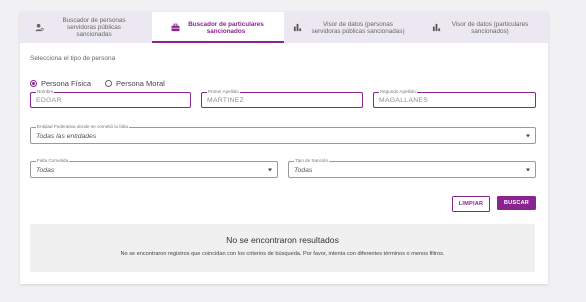 The width and height of the screenshot is (586, 302). Describe the element at coordinates (66, 83) in the screenshot. I see `radio-label: Persona Física` at that location.